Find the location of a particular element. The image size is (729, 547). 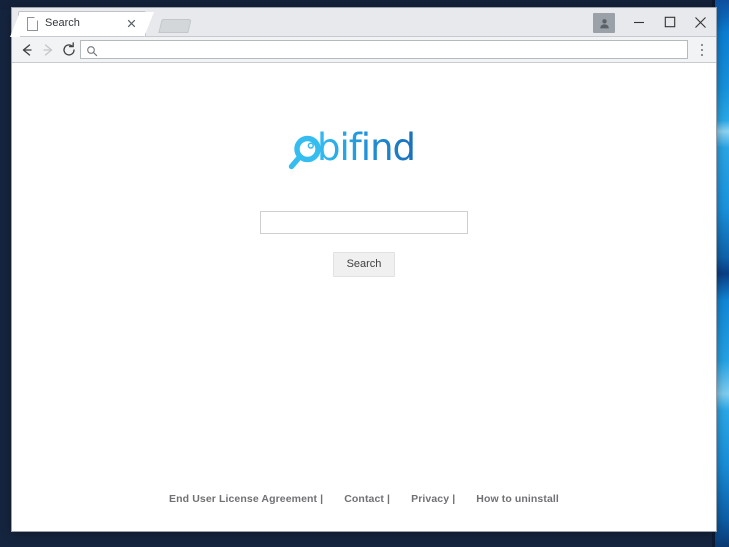

forward-arrow-icon is located at coordinates (48, 50).